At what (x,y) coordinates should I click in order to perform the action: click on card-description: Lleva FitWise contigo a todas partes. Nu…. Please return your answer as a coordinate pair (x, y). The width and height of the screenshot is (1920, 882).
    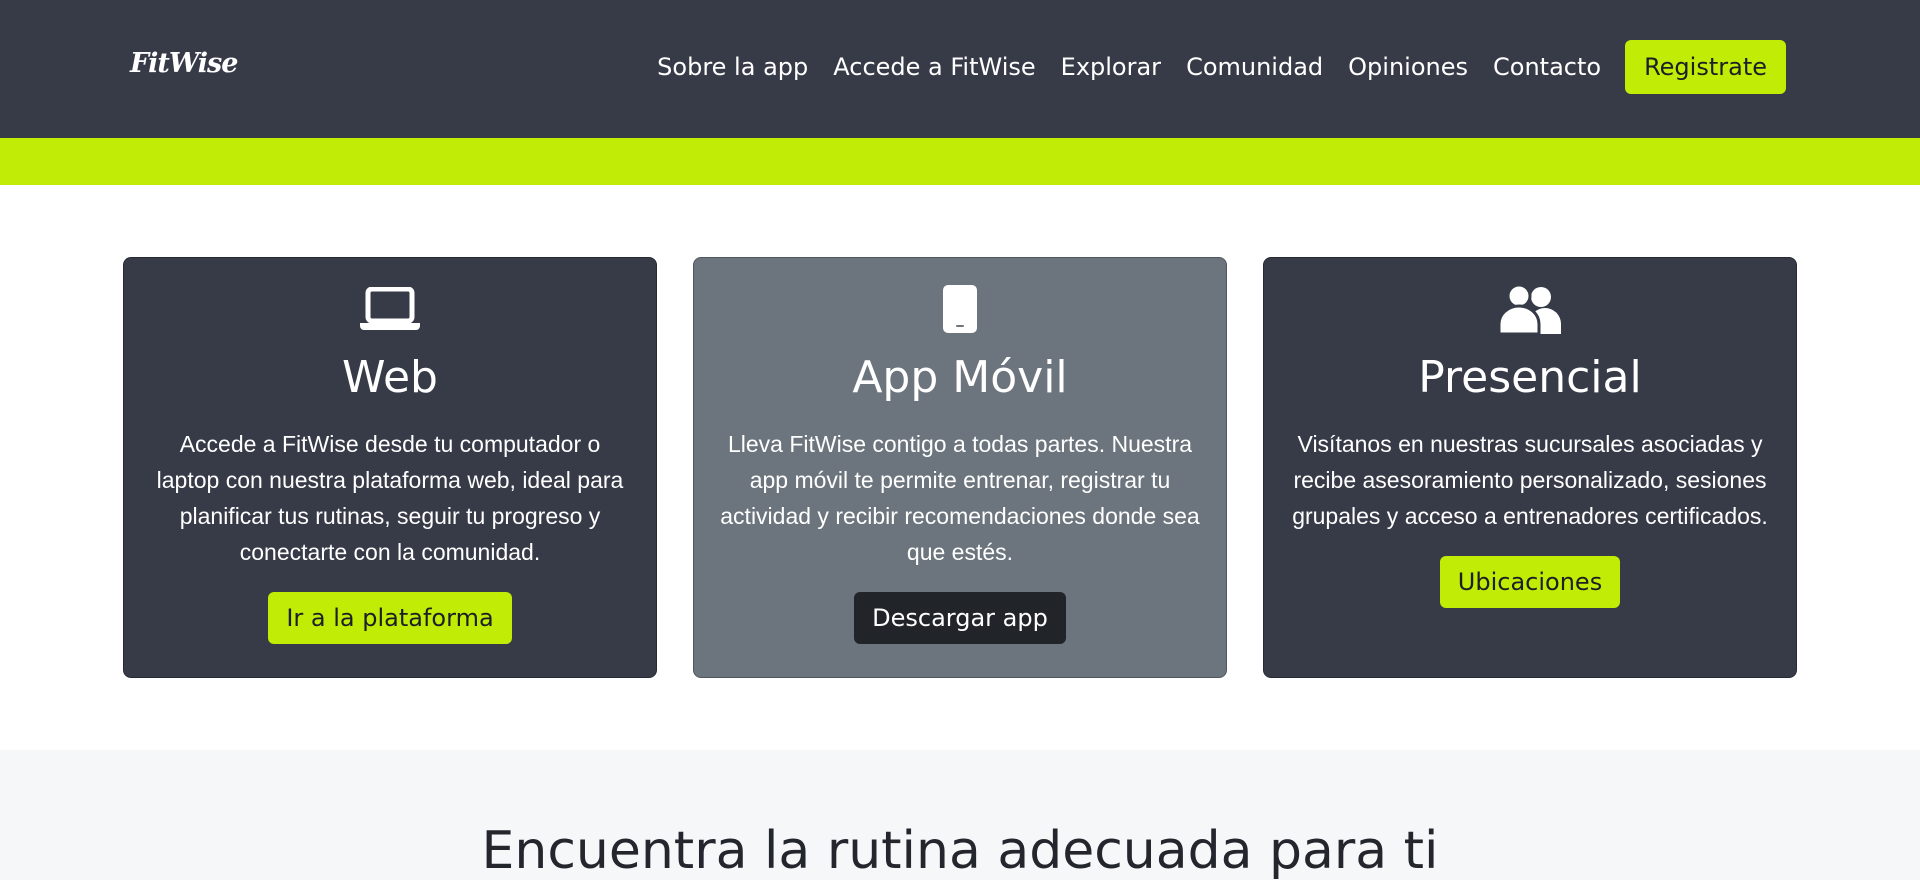
    Looking at the image, I should click on (960, 498).